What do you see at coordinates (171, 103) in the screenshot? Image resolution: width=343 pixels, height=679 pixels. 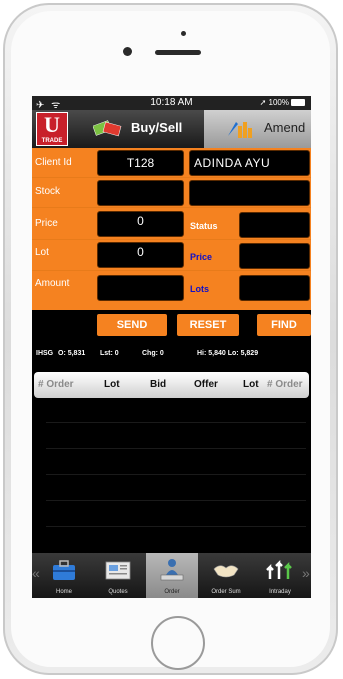 I see `status-bar: ✈ ᯤ 10:18 AM ➚ 100%` at bounding box center [171, 103].